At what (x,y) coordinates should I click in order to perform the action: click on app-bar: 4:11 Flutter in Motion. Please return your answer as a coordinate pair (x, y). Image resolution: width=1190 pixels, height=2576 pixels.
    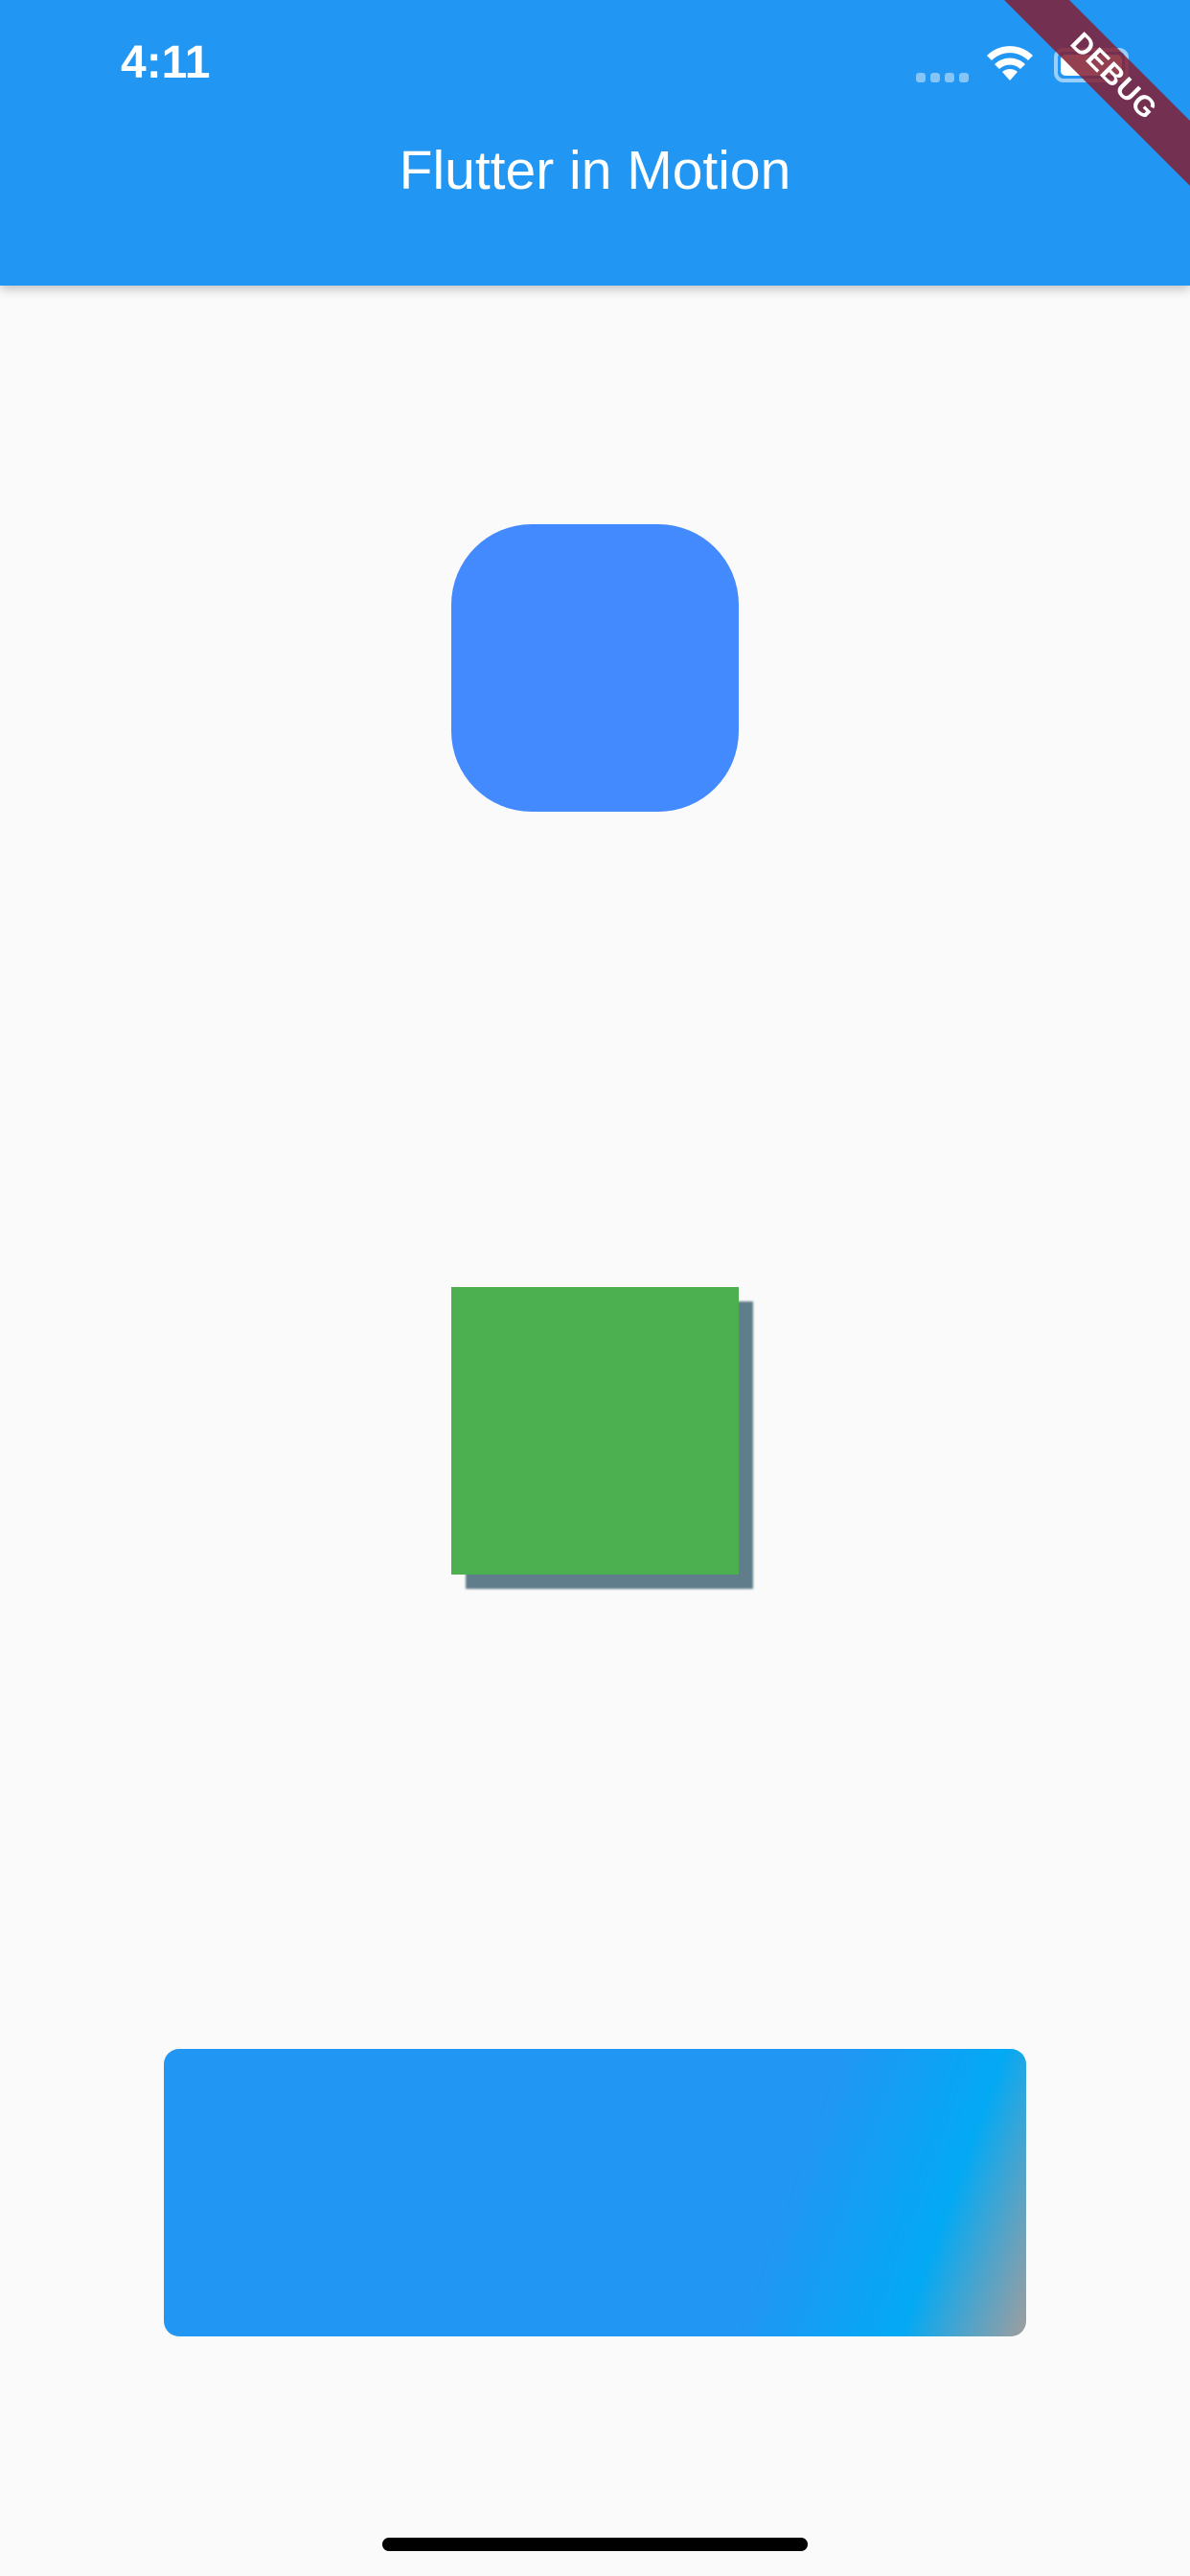
    Looking at the image, I should click on (595, 143).